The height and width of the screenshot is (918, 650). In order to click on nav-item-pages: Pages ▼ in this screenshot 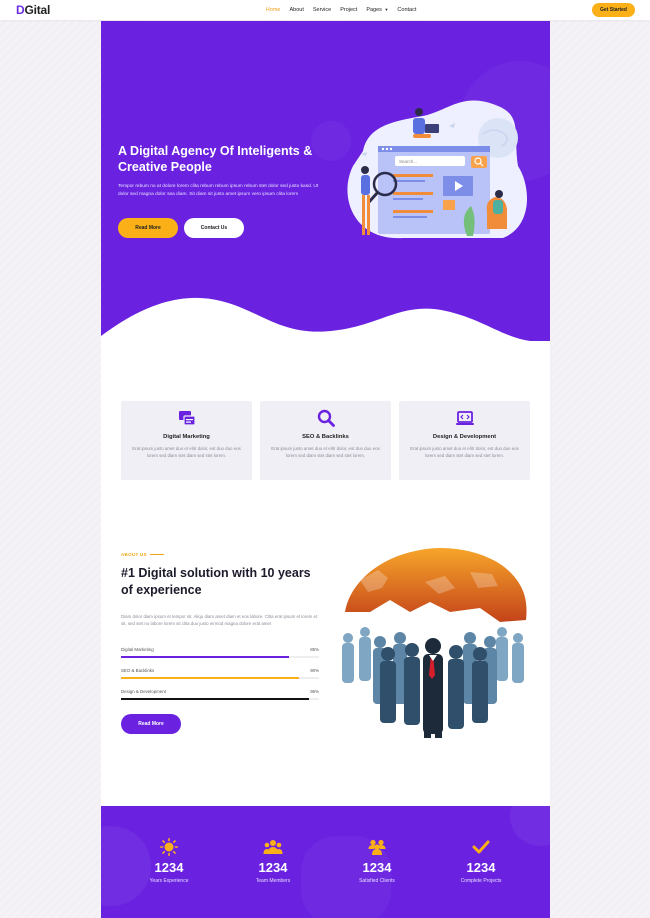, I will do `click(377, 10)`.